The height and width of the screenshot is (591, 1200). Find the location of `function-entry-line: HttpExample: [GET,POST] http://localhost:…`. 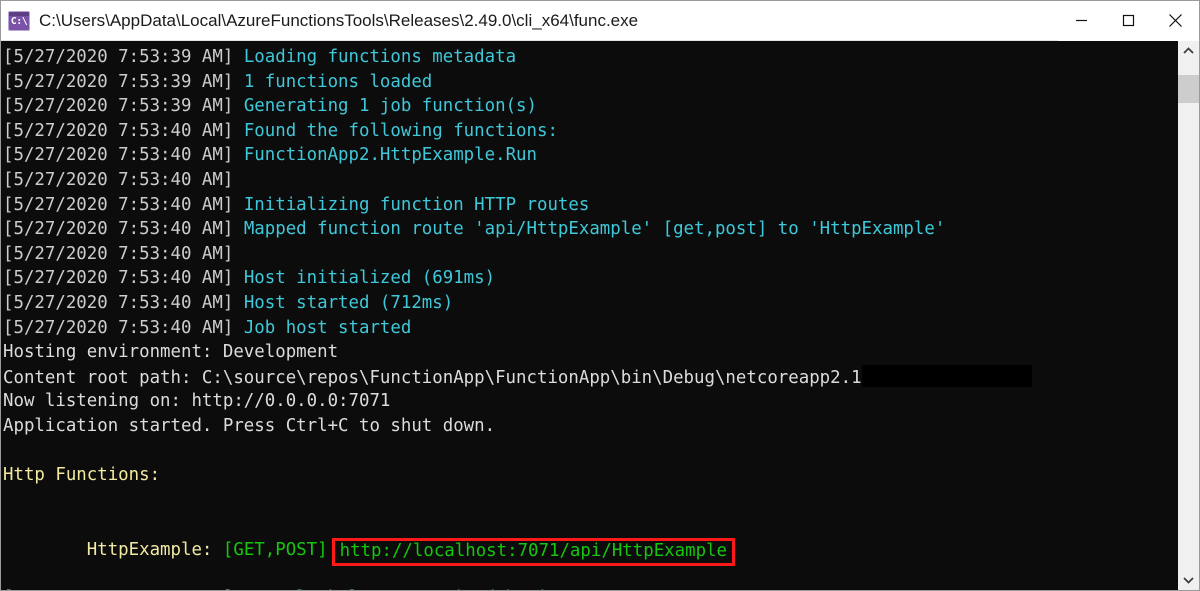

function-entry-line: HttpExample: [GET,POST] http://localhost:… is located at coordinates (590, 551).